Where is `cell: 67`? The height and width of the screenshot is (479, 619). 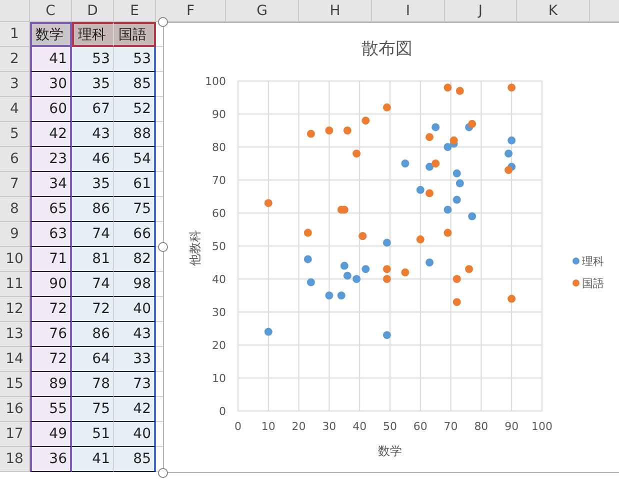
cell: 67 is located at coordinates (93, 109).